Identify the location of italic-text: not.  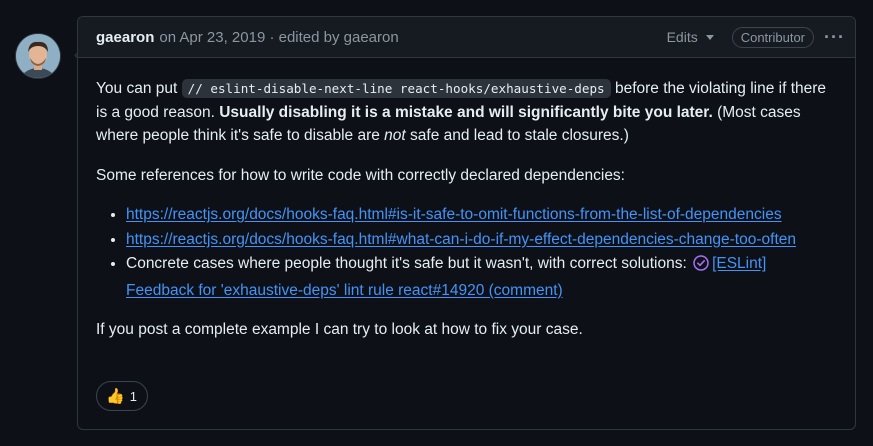
(395, 135).